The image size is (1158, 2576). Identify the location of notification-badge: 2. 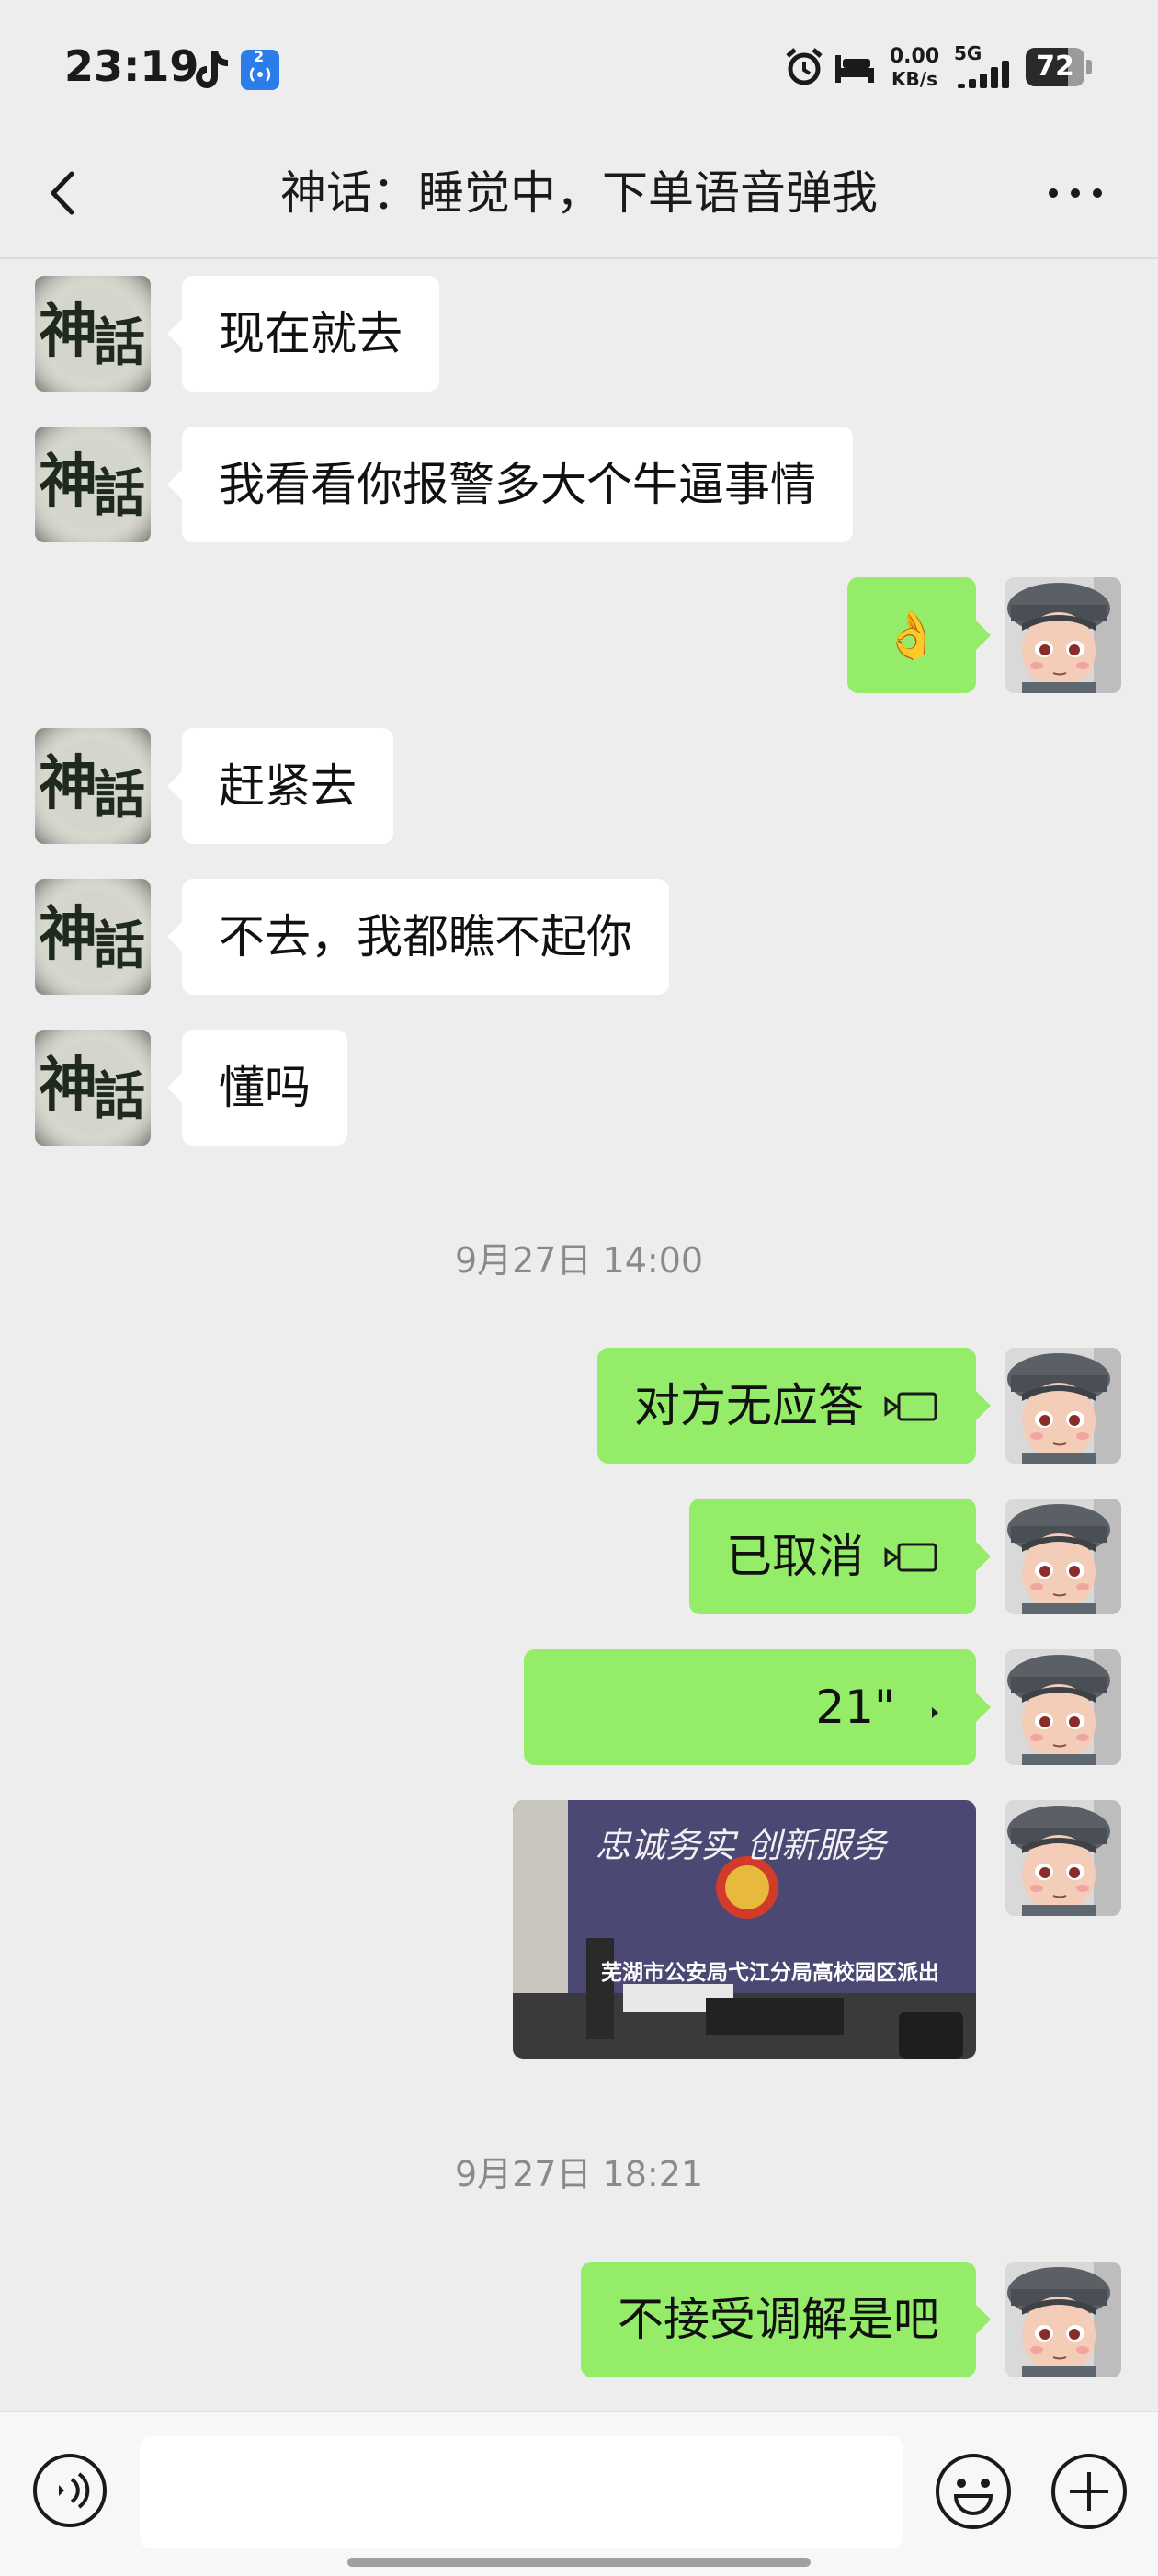
(259, 56).